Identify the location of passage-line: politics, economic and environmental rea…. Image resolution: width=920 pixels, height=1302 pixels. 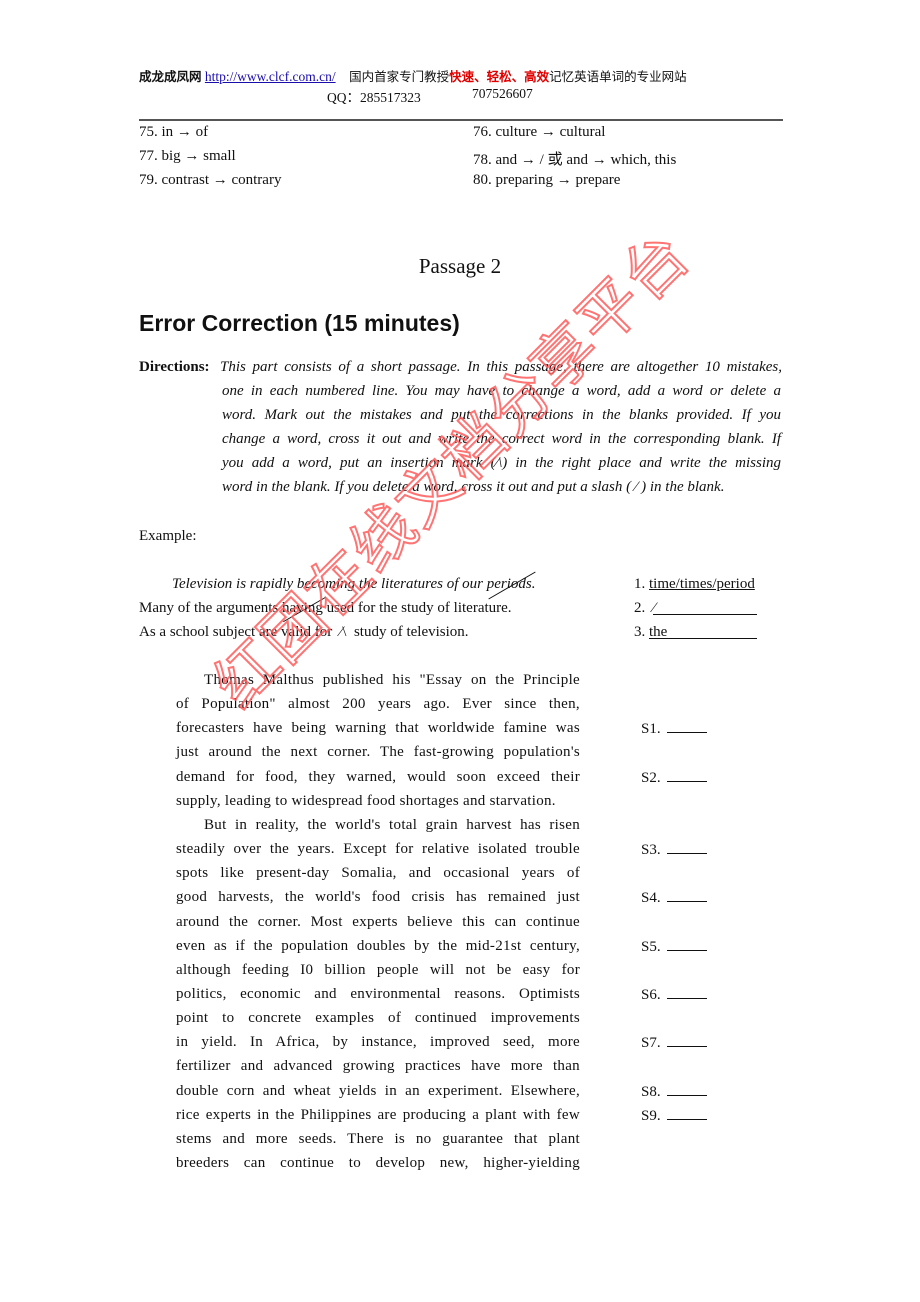
(378, 993).